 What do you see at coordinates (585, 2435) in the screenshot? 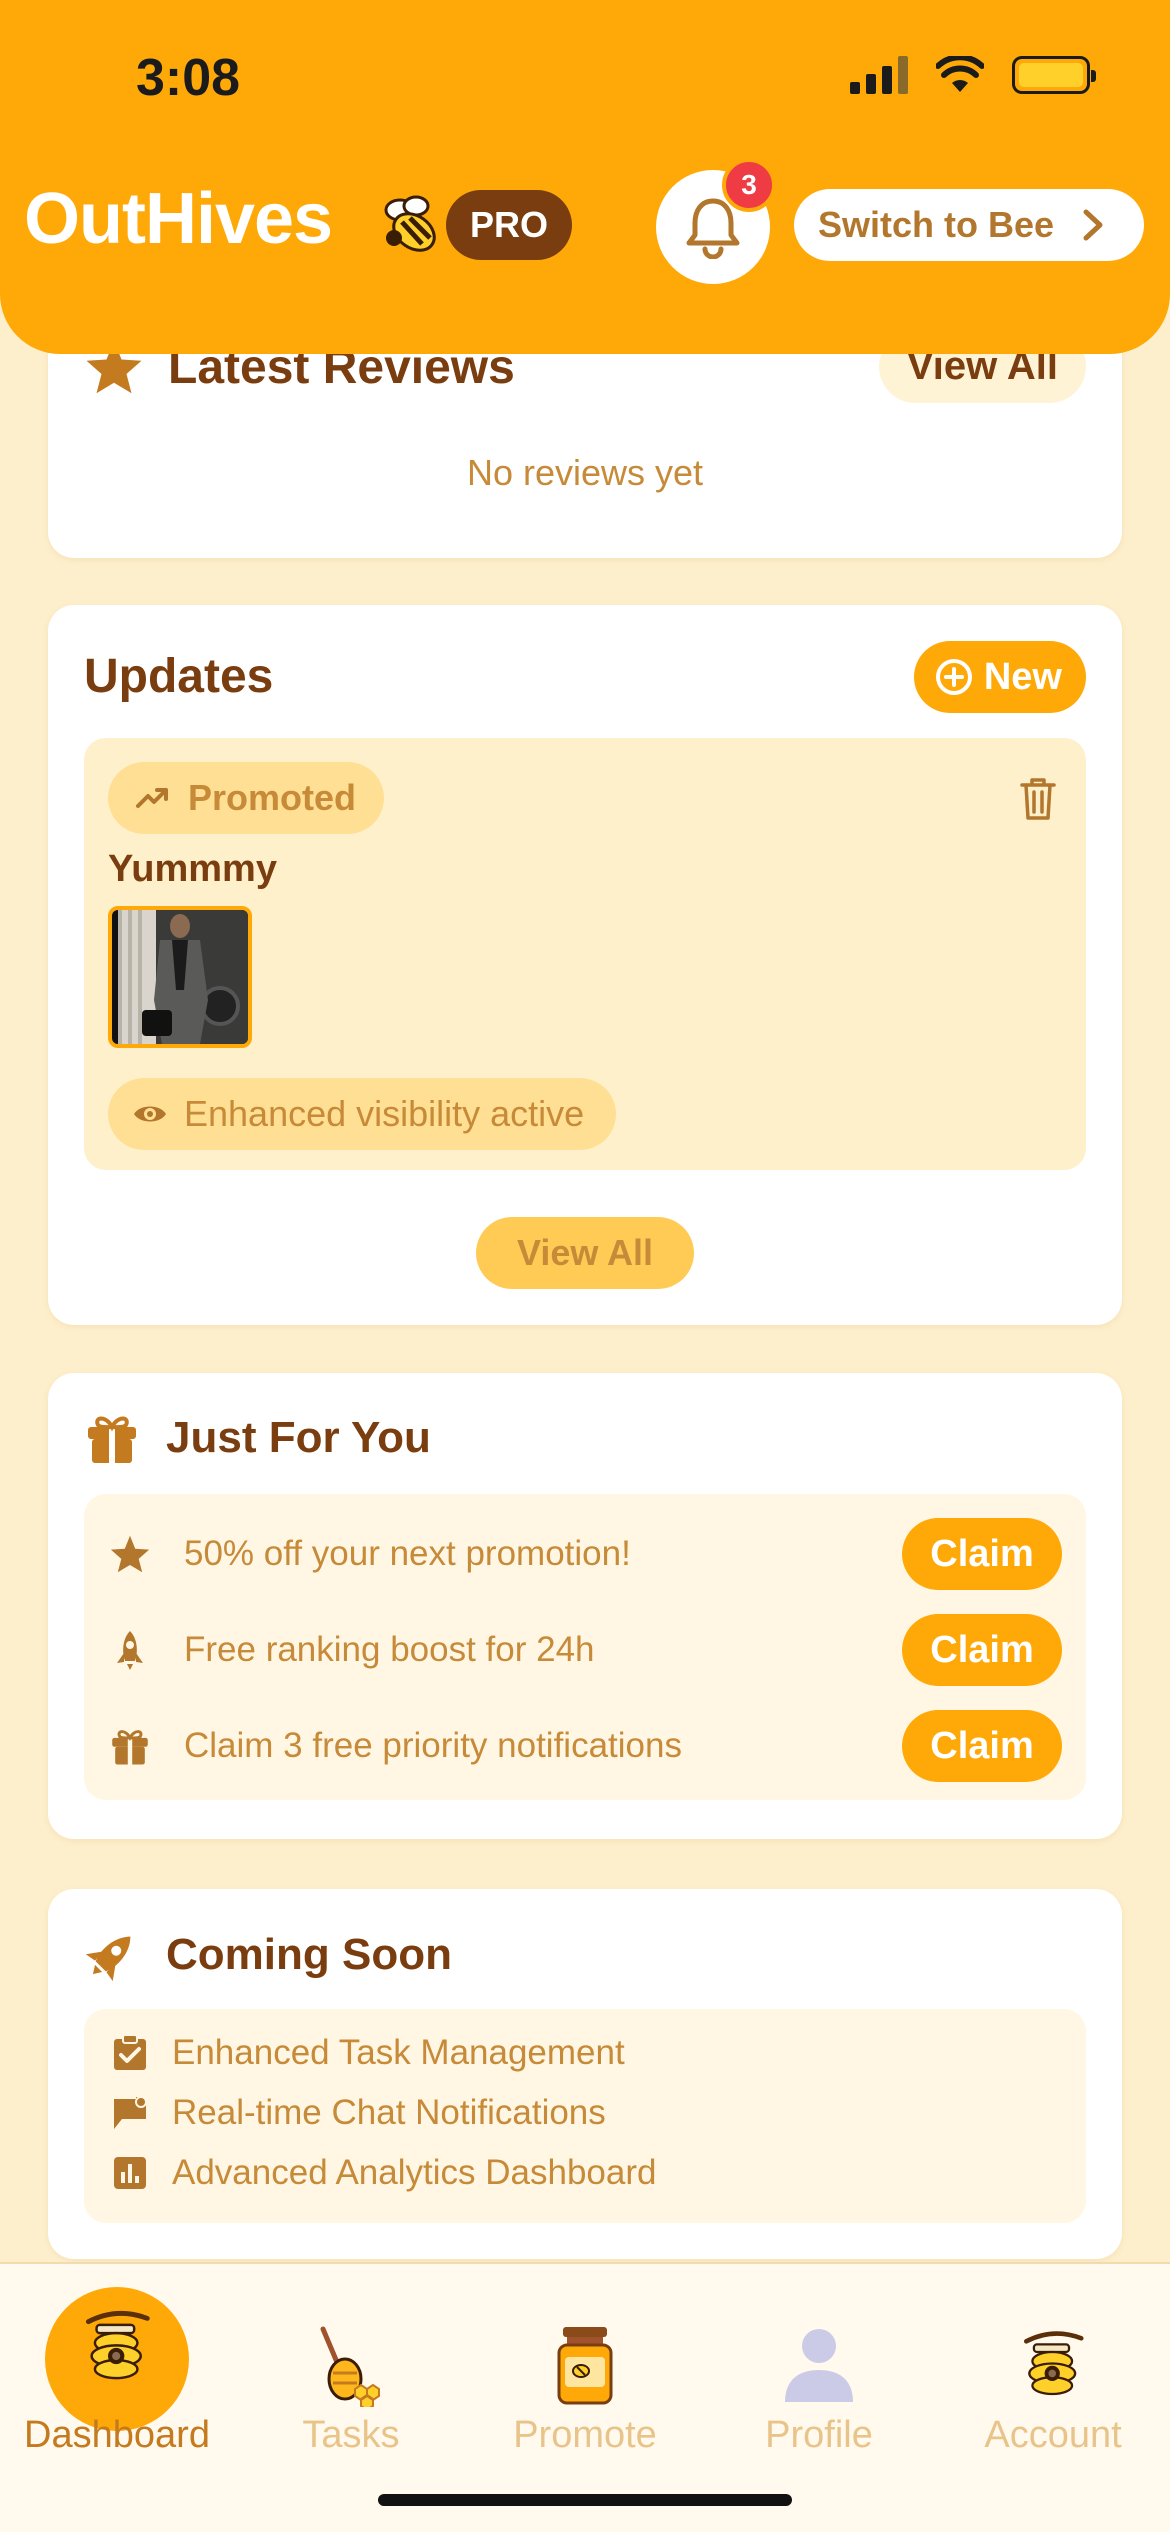
I see `nav-label: Promote` at bounding box center [585, 2435].